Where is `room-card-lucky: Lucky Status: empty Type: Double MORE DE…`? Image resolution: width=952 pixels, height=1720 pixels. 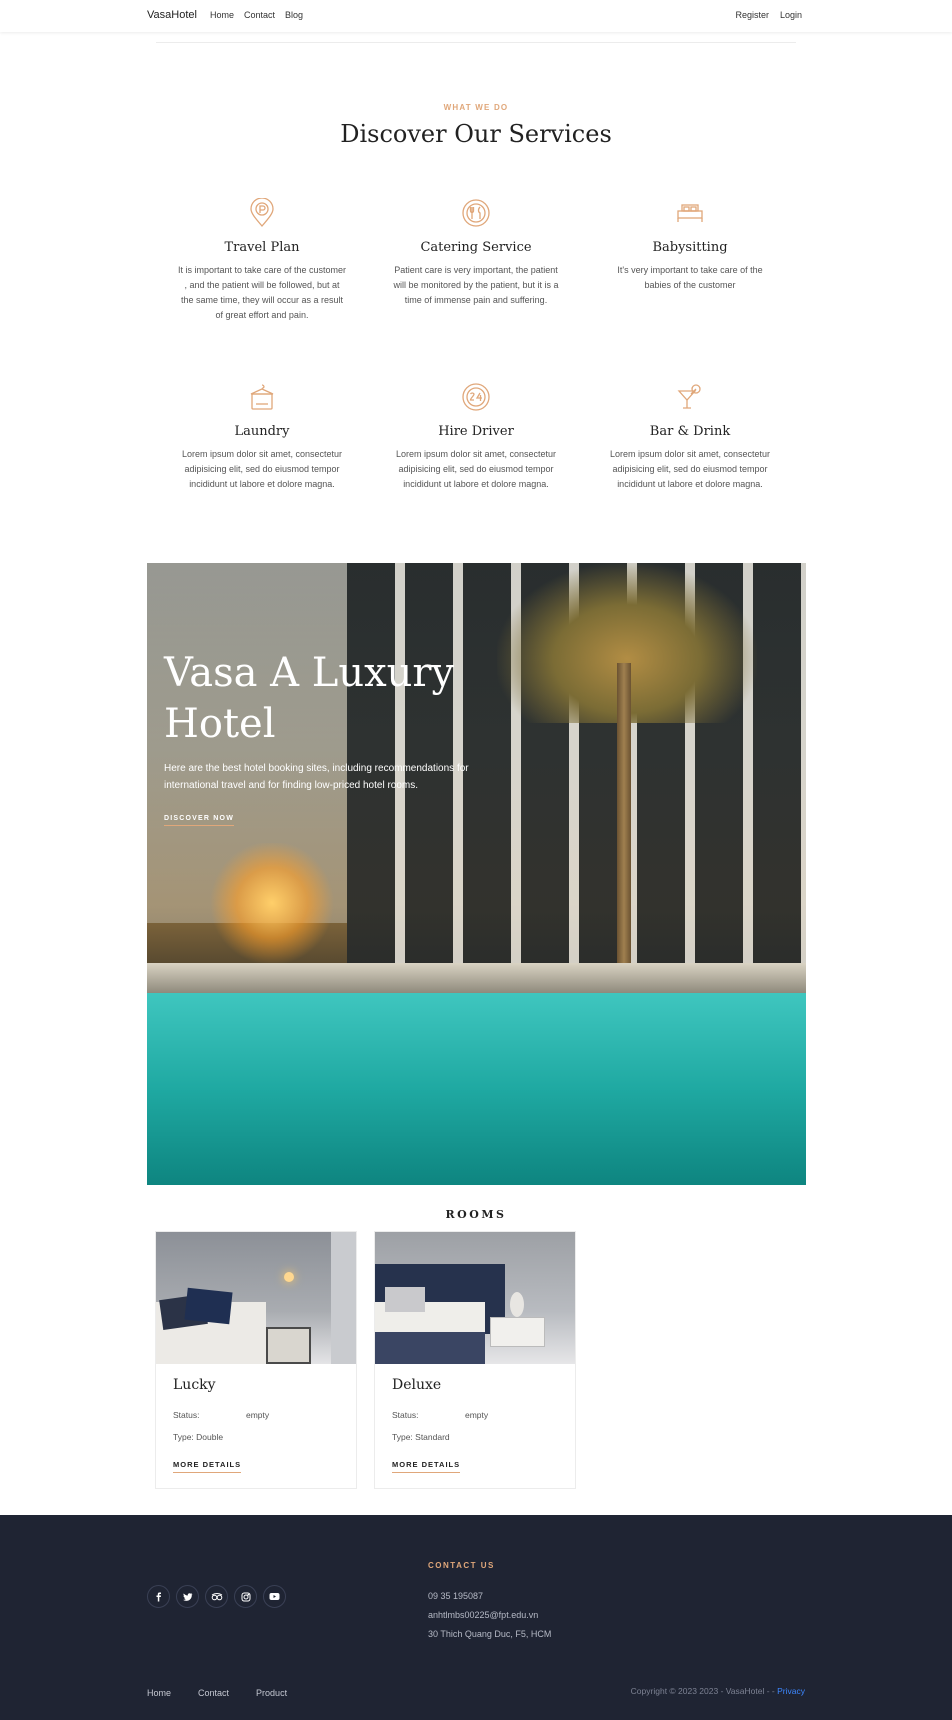
room-card-lucky: Lucky Status: empty Type: Double MORE DE… is located at coordinates (256, 1360).